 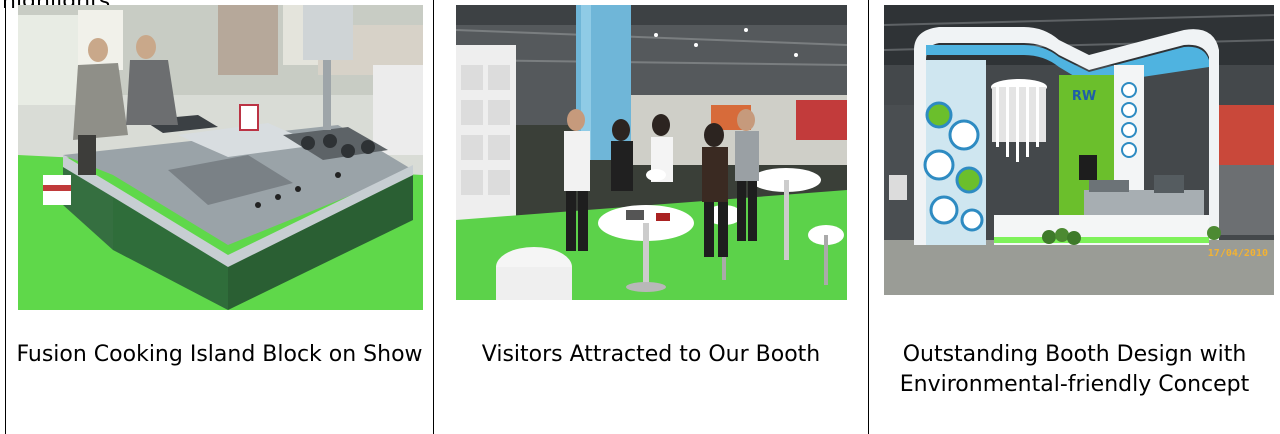 I want to click on photo-caption: Visitors Attracted to Our Booth, so click(x=651, y=354).